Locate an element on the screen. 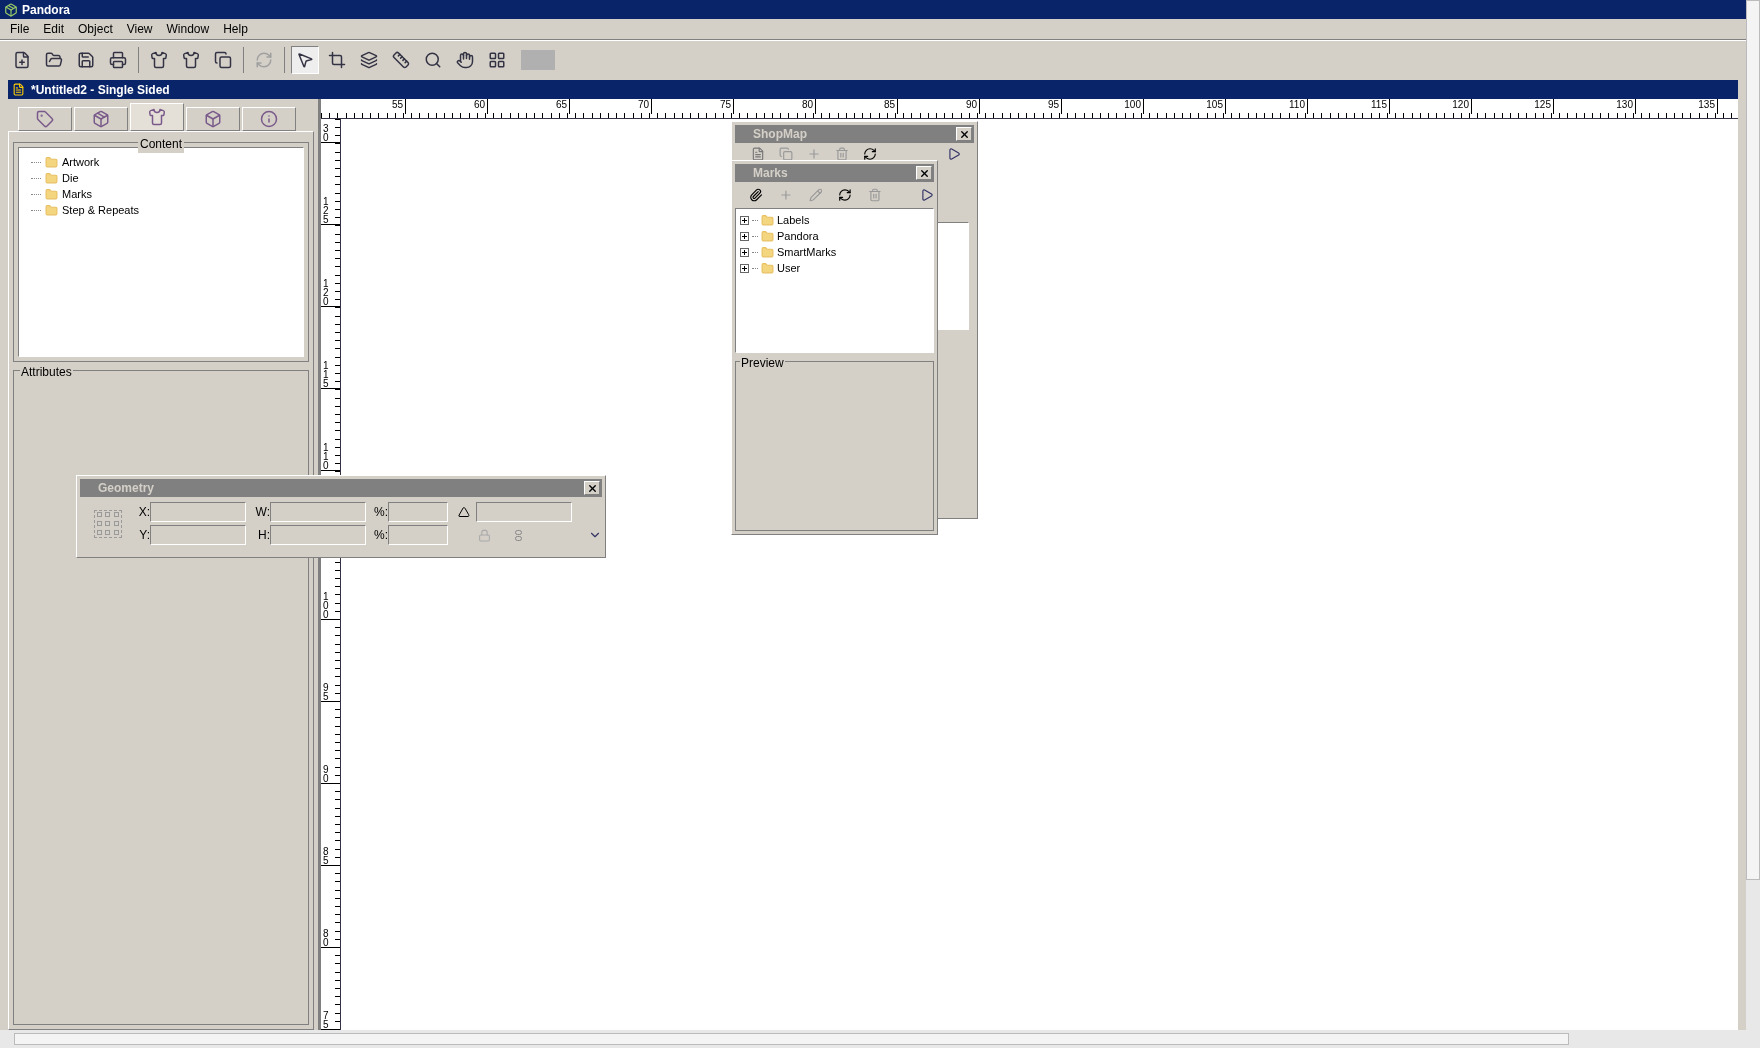  file-icon is located at coordinates (758, 154).